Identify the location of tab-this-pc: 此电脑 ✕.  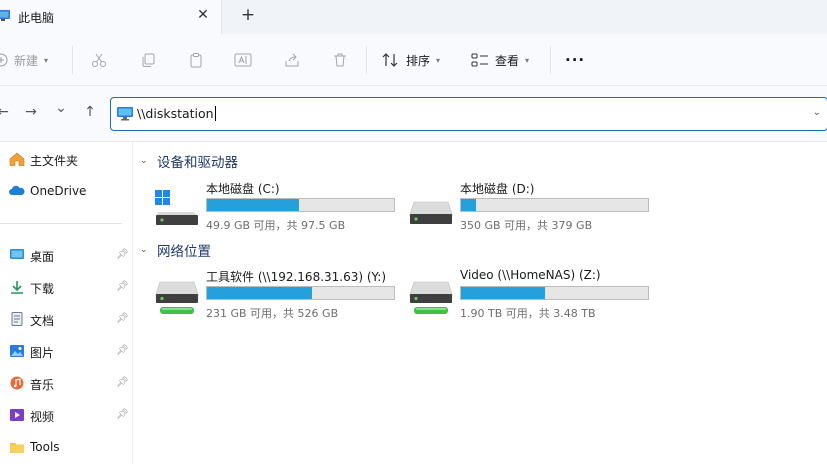
(111, 17).